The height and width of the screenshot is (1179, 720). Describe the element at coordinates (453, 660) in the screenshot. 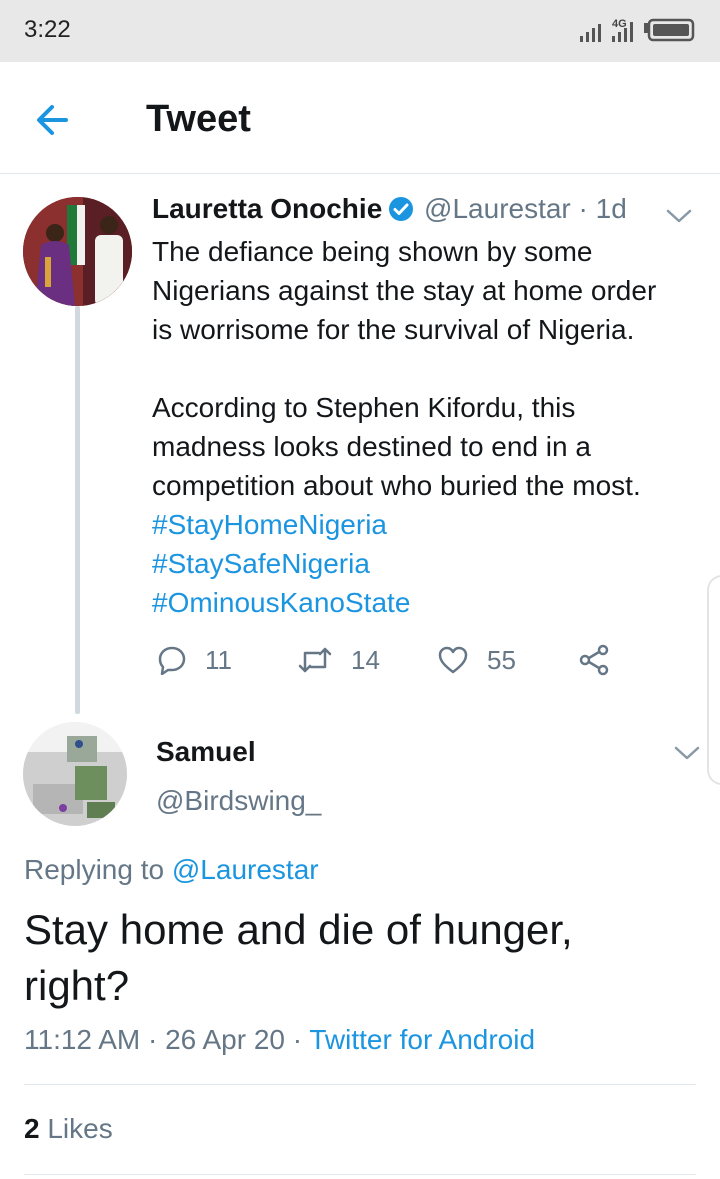

I see `heart-icon` at that location.